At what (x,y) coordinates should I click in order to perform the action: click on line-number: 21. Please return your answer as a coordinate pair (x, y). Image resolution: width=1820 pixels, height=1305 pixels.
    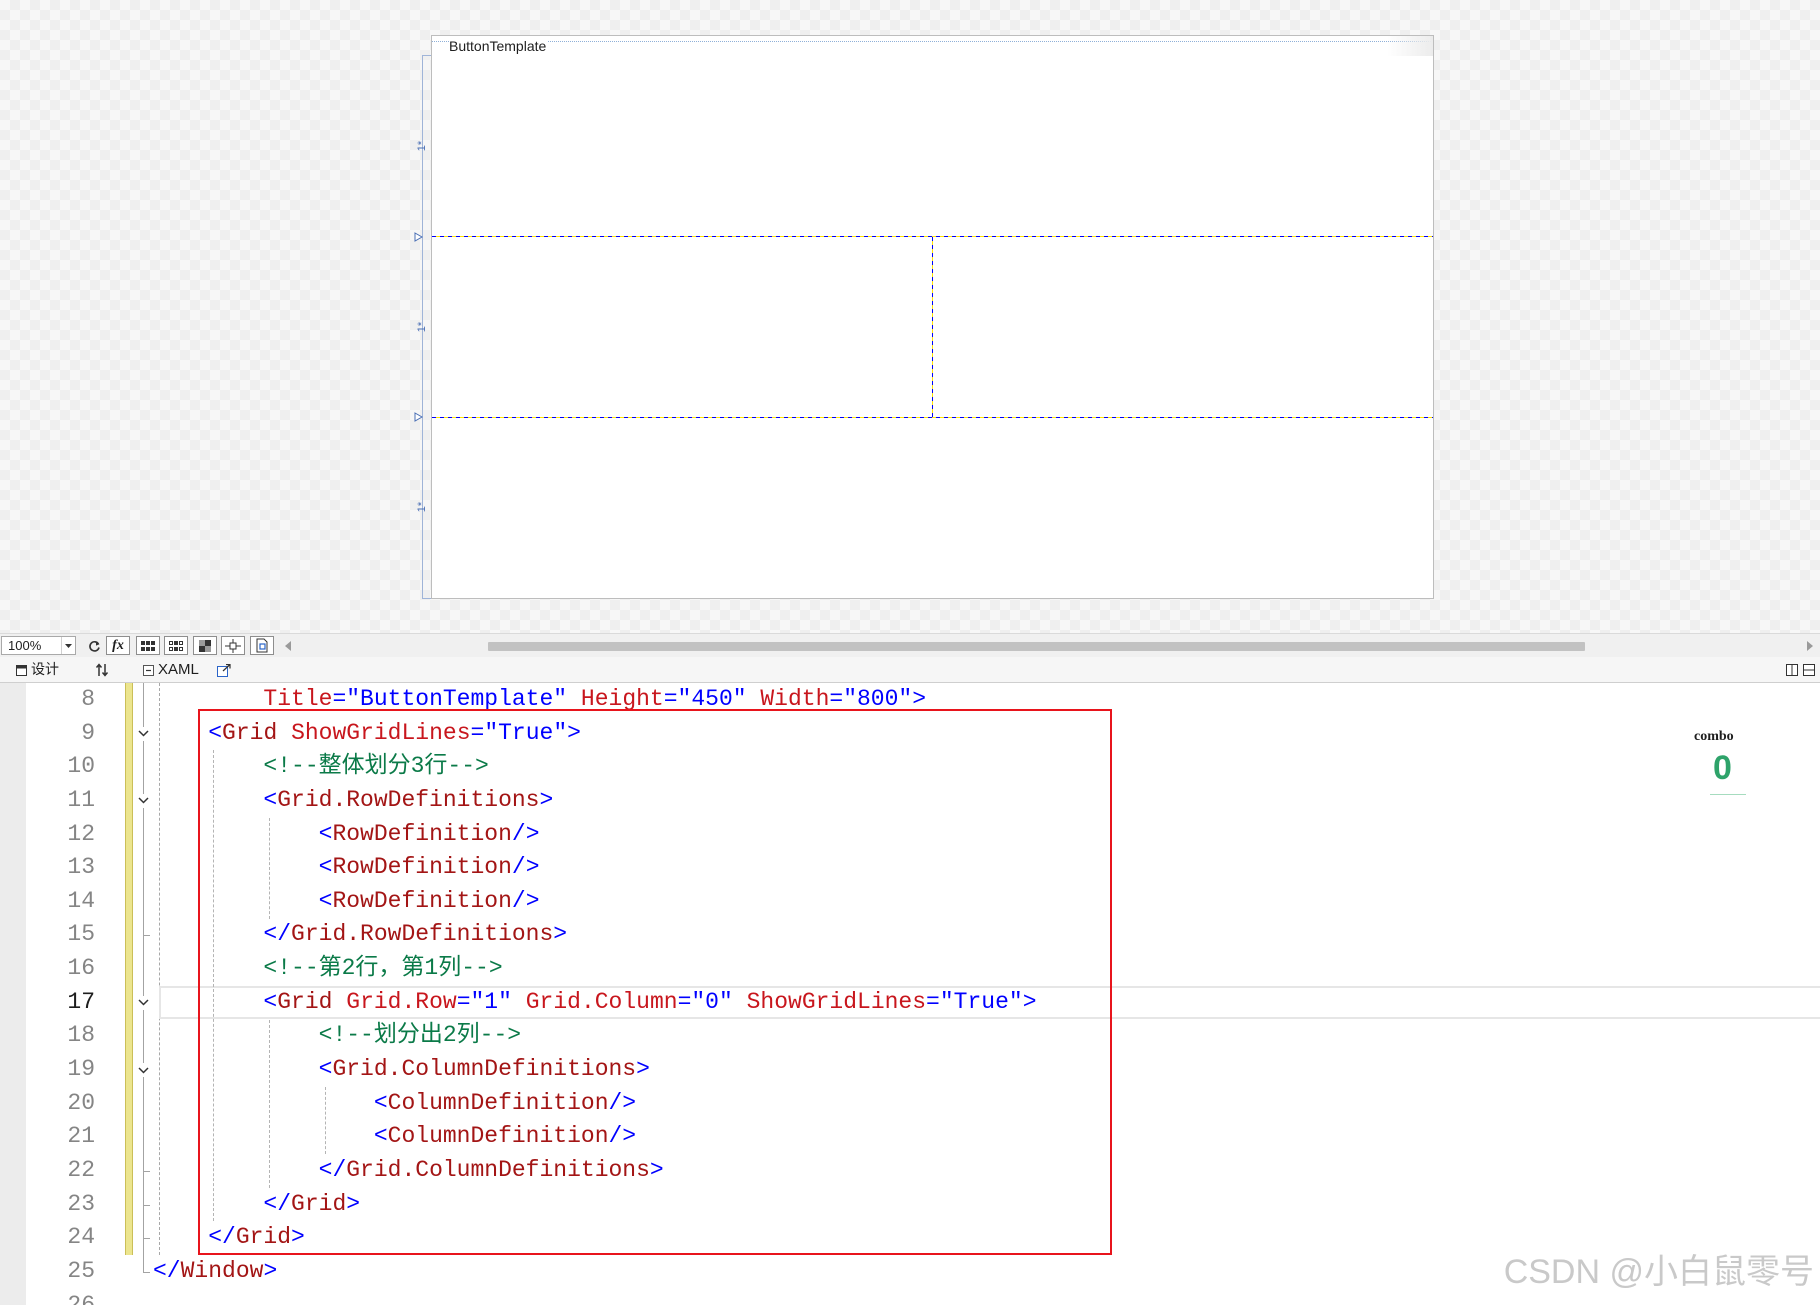
    Looking at the image, I should click on (81, 1136).